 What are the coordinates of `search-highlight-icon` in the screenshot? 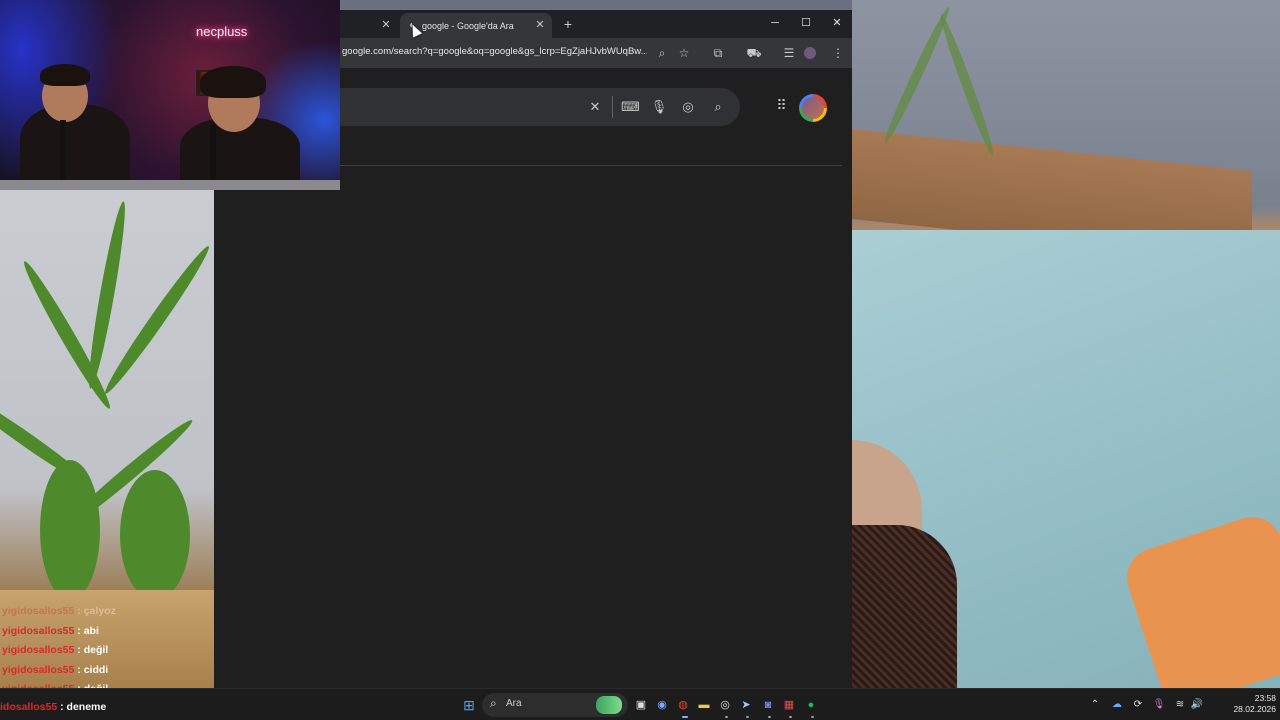 It's located at (609, 705).